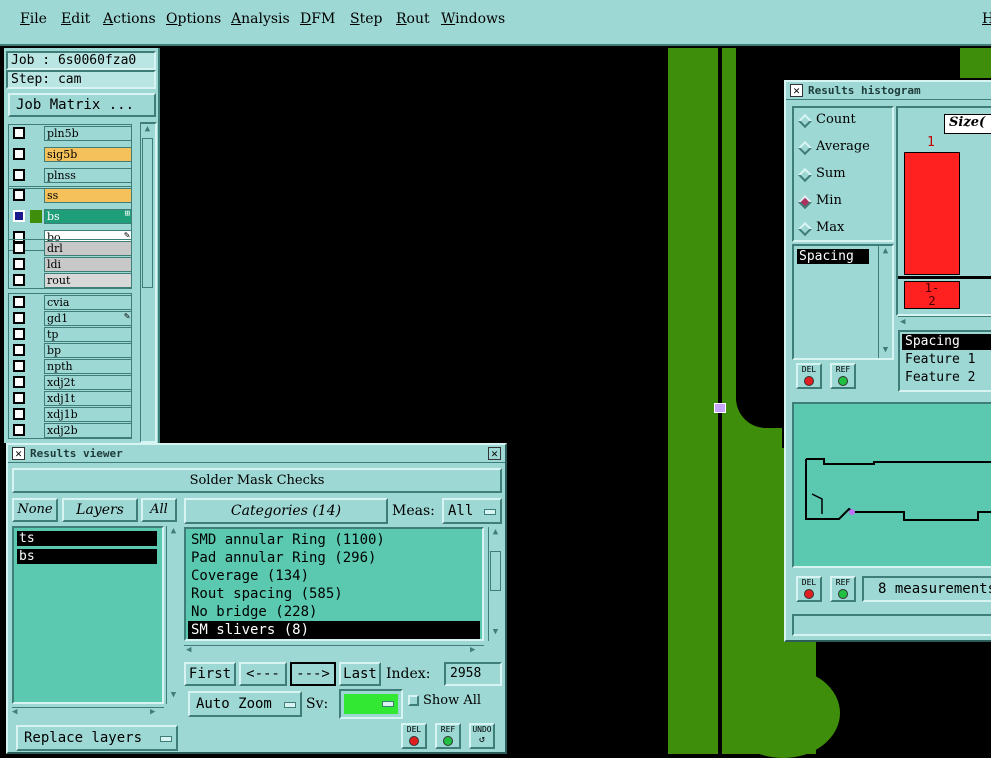 The width and height of the screenshot is (991, 758). What do you see at coordinates (413, 19) in the screenshot?
I see `menu-rout: Rout` at bounding box center [413, 19].